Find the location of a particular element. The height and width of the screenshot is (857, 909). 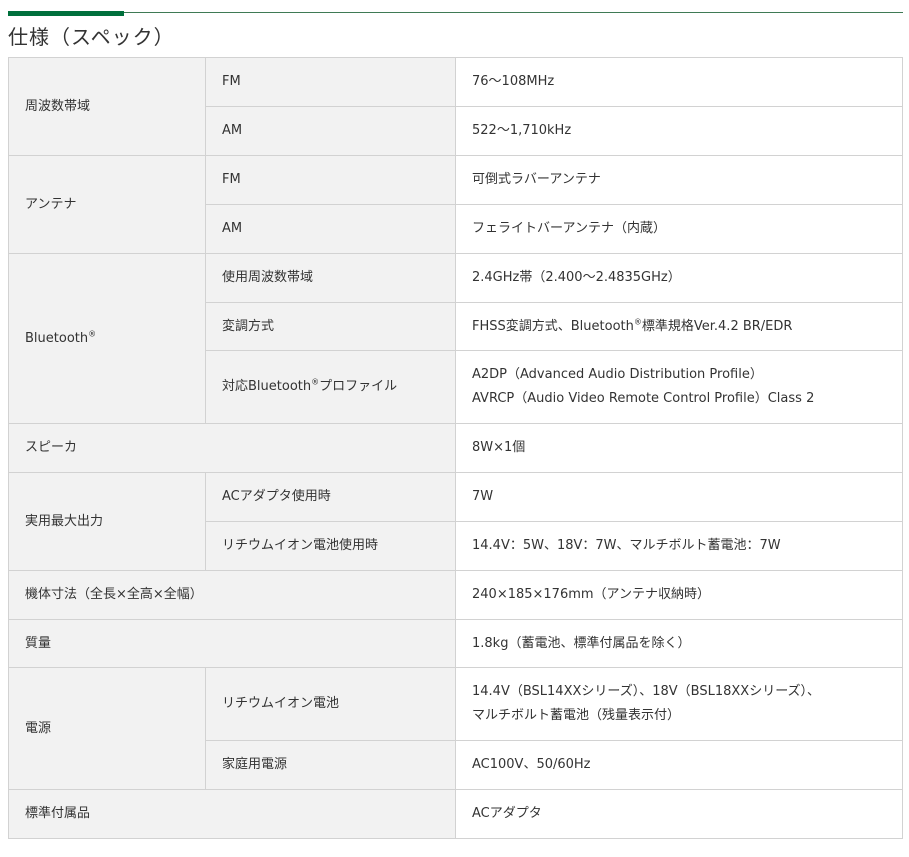

sub-profile: 対応Bluetooth®プロファイル is located at coordinates (330, 387).